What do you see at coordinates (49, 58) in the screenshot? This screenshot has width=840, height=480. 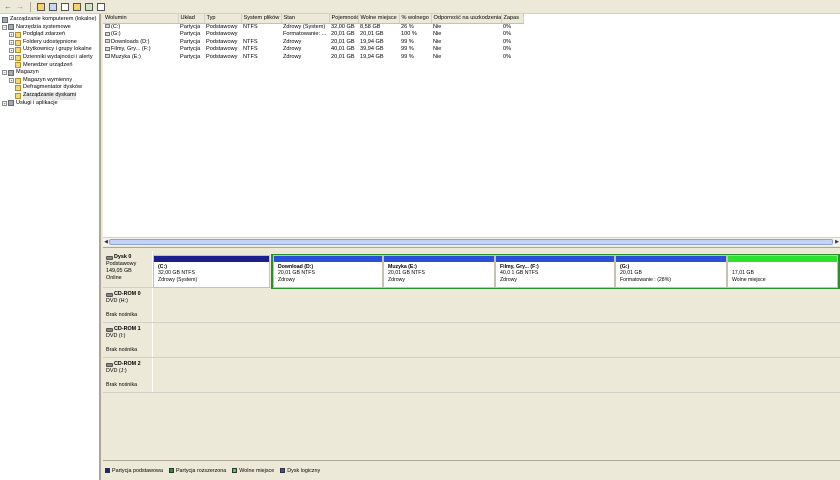 I see `tree-item: + Dzienniki wydajności i alerty` at bounding box center [49, 58].